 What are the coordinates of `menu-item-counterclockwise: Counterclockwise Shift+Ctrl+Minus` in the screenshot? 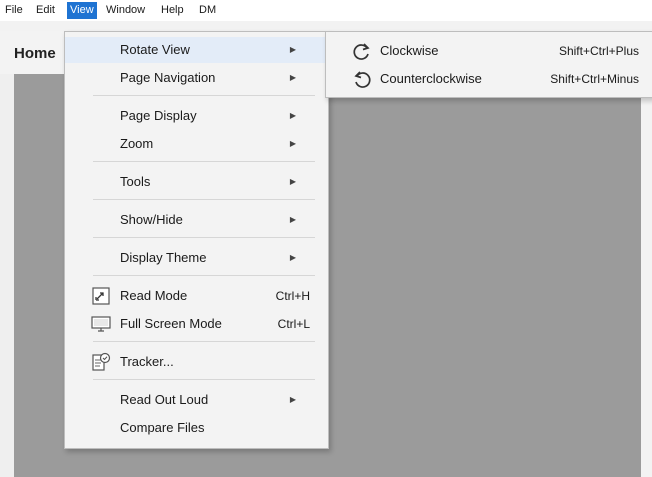 It's located at (489, 79).